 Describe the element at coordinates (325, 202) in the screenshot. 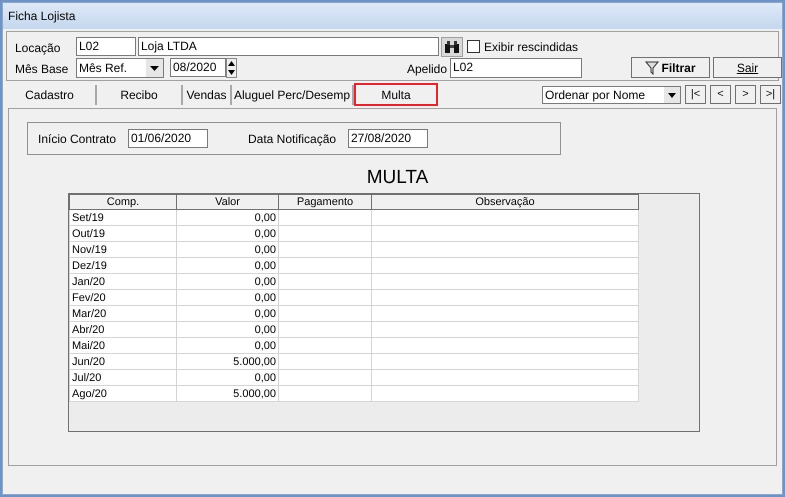

I see `column-header: Pagamento` at that location.